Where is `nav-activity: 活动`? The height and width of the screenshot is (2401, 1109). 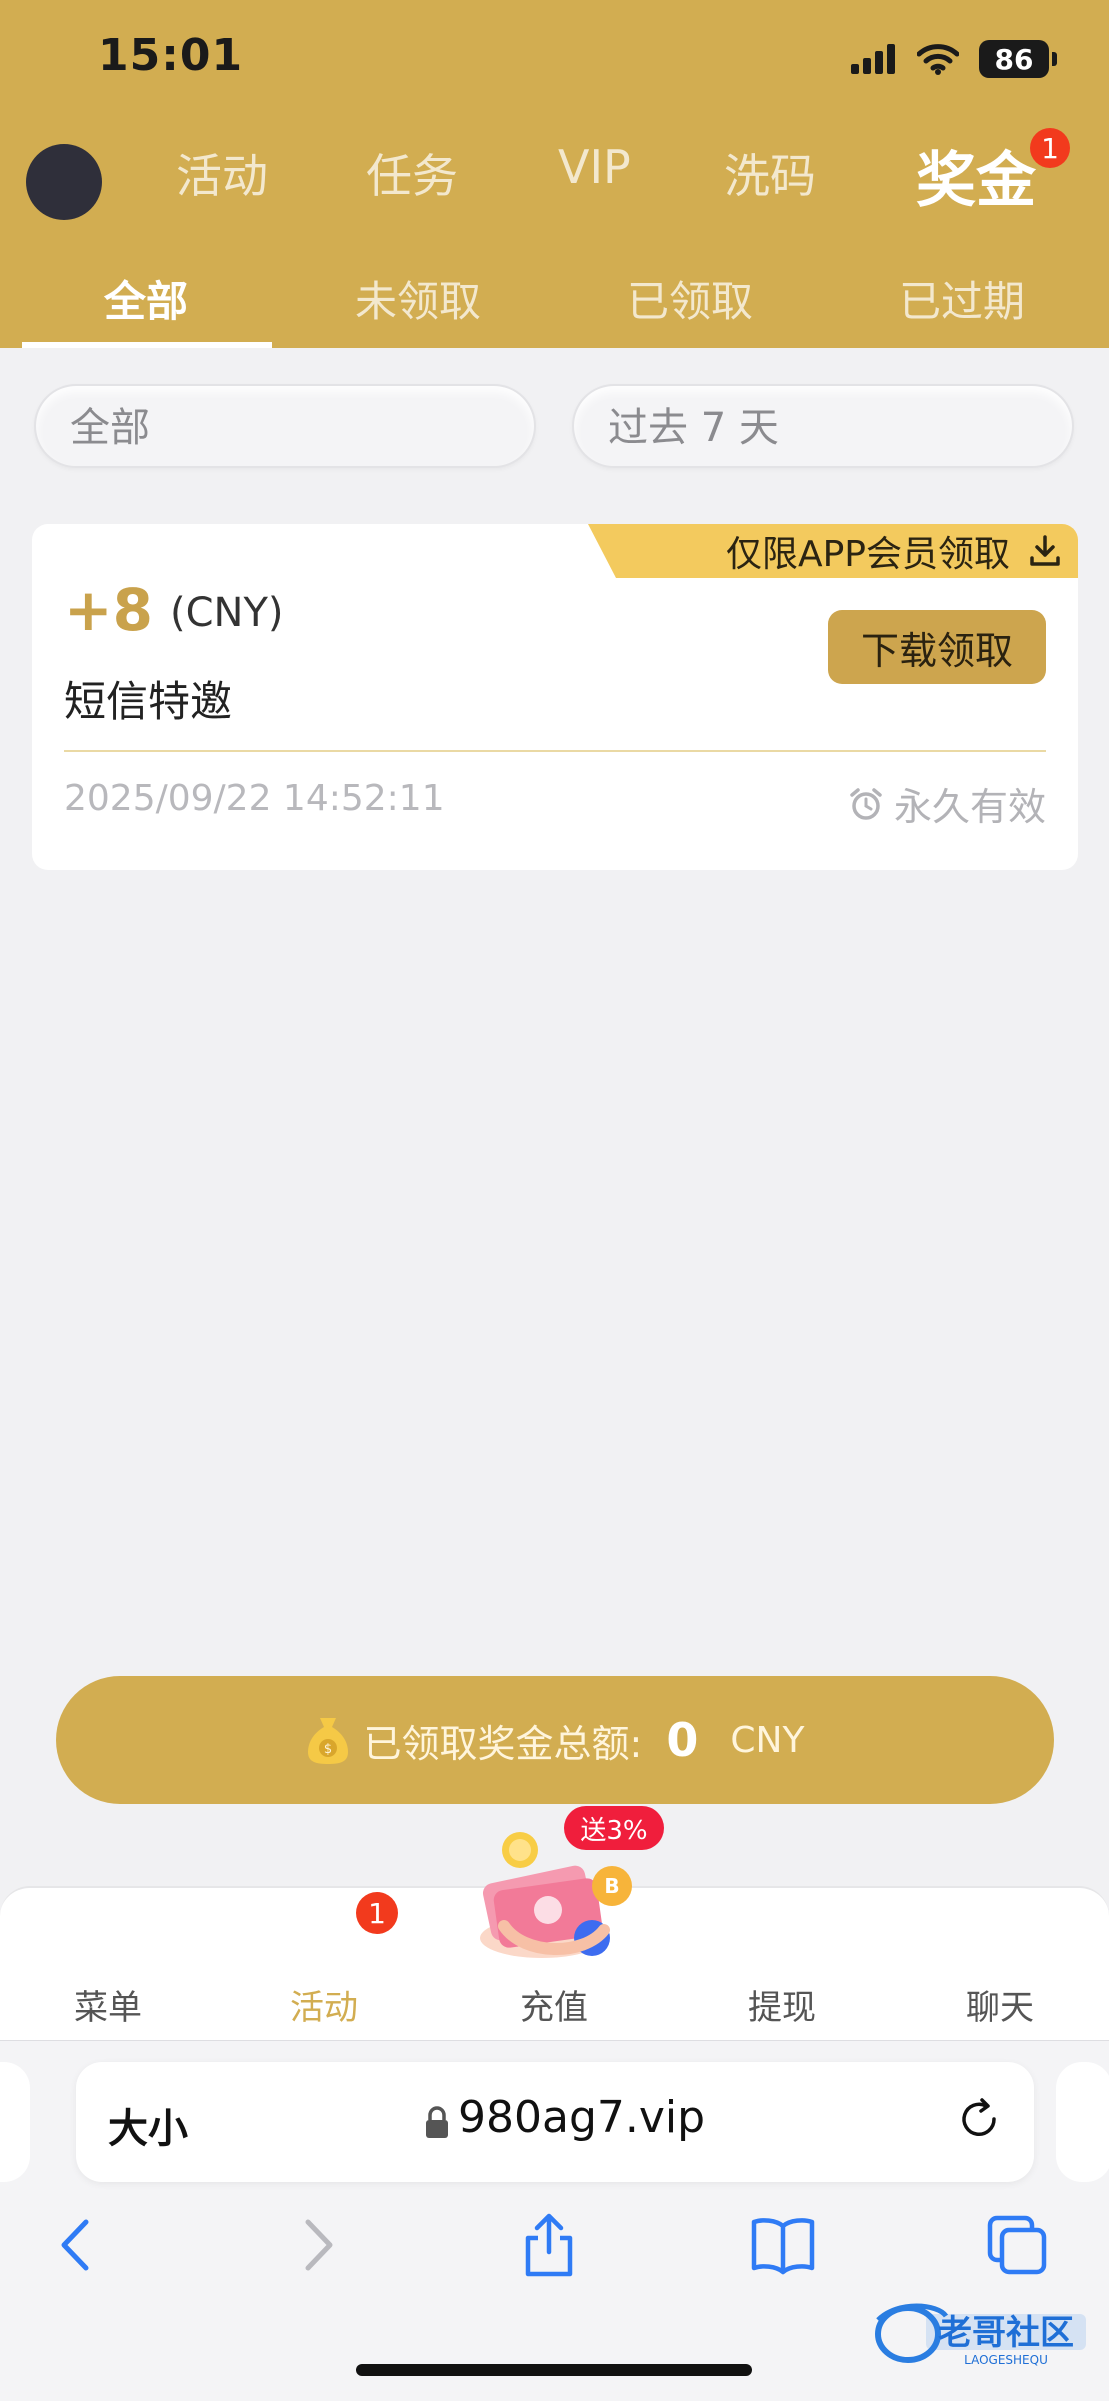 nav-activity: 活动 is located at coordinates (324, 2004).